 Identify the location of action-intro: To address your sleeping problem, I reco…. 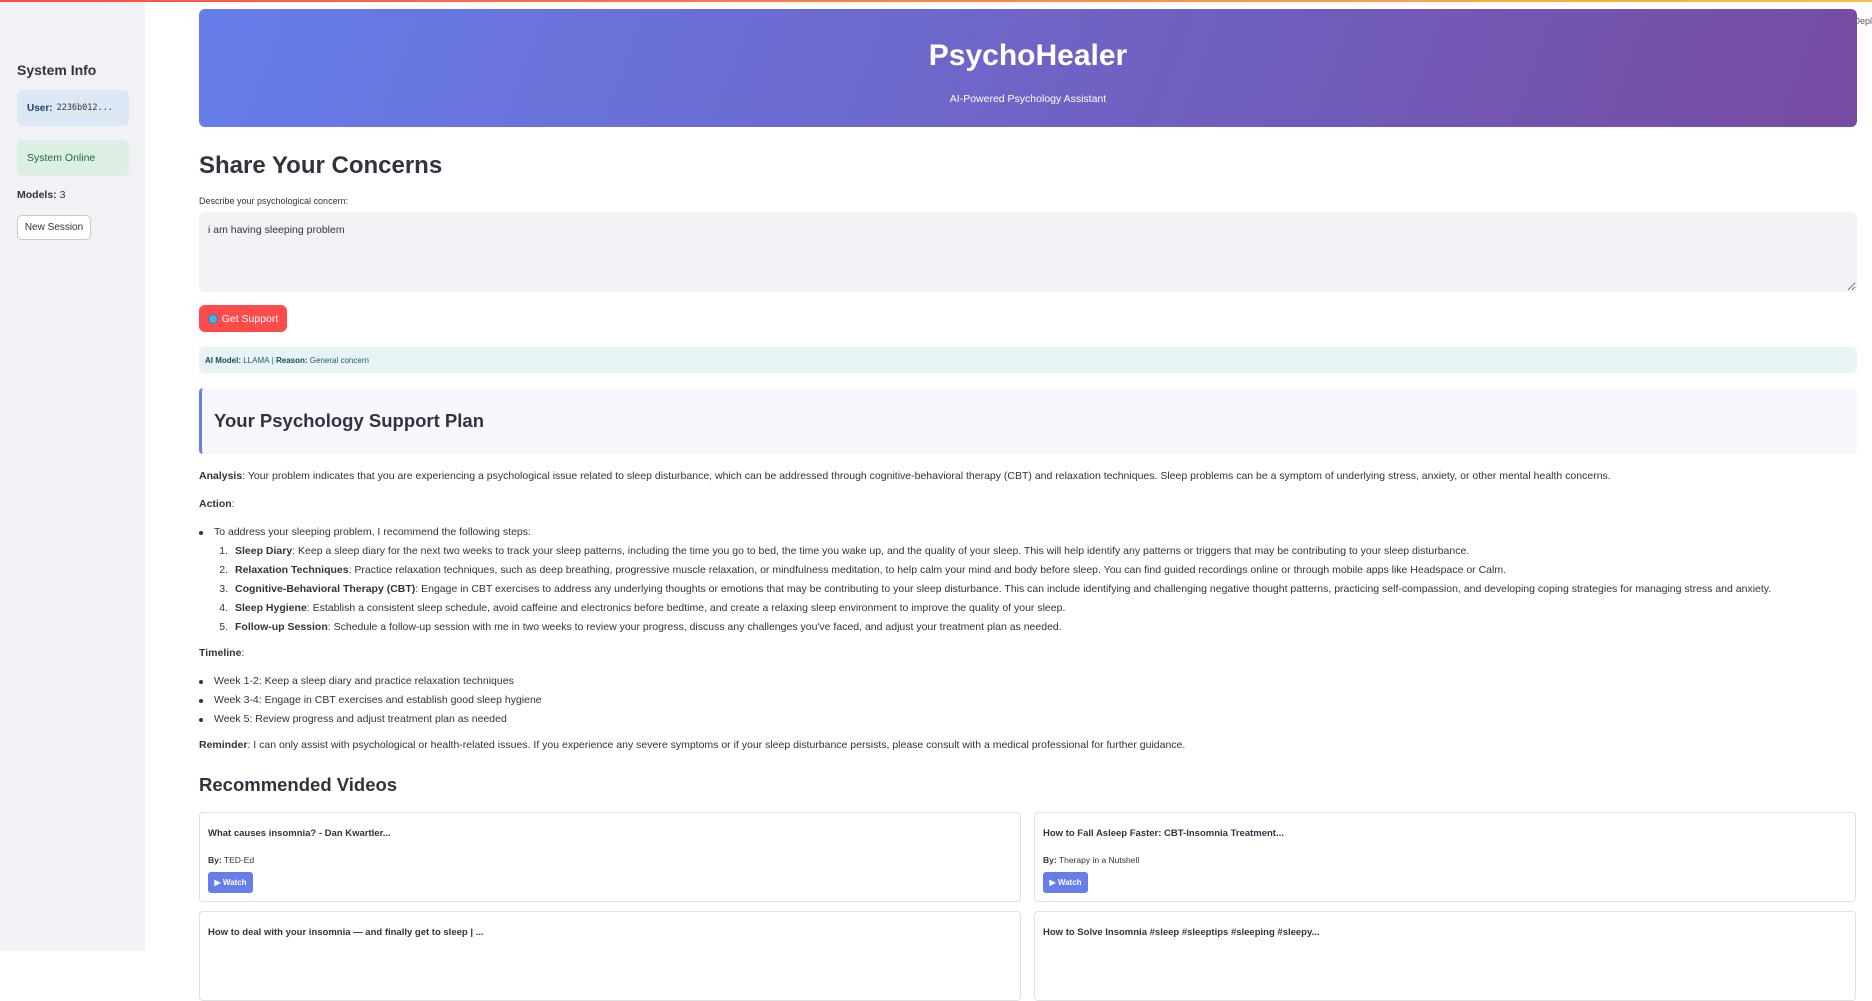
(372, 532).